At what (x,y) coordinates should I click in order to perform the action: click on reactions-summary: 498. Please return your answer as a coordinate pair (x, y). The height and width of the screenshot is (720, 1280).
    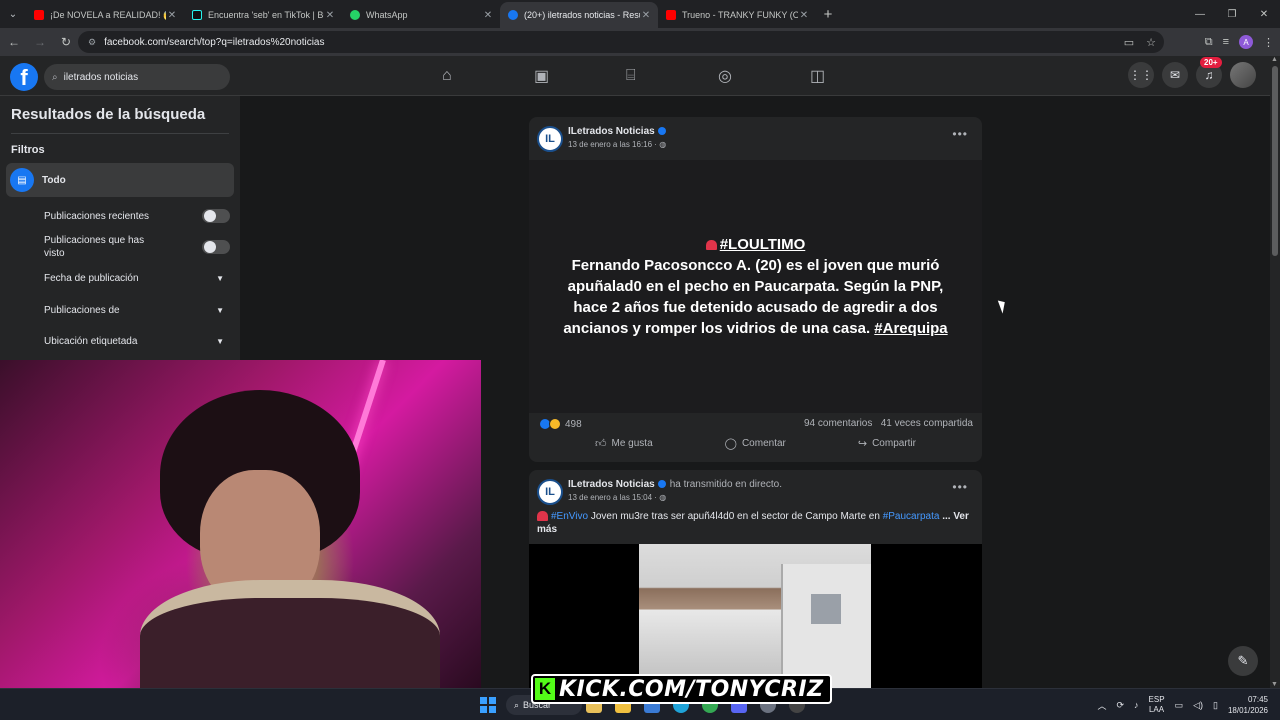
    Looking at the image, I should click on (560, 424).